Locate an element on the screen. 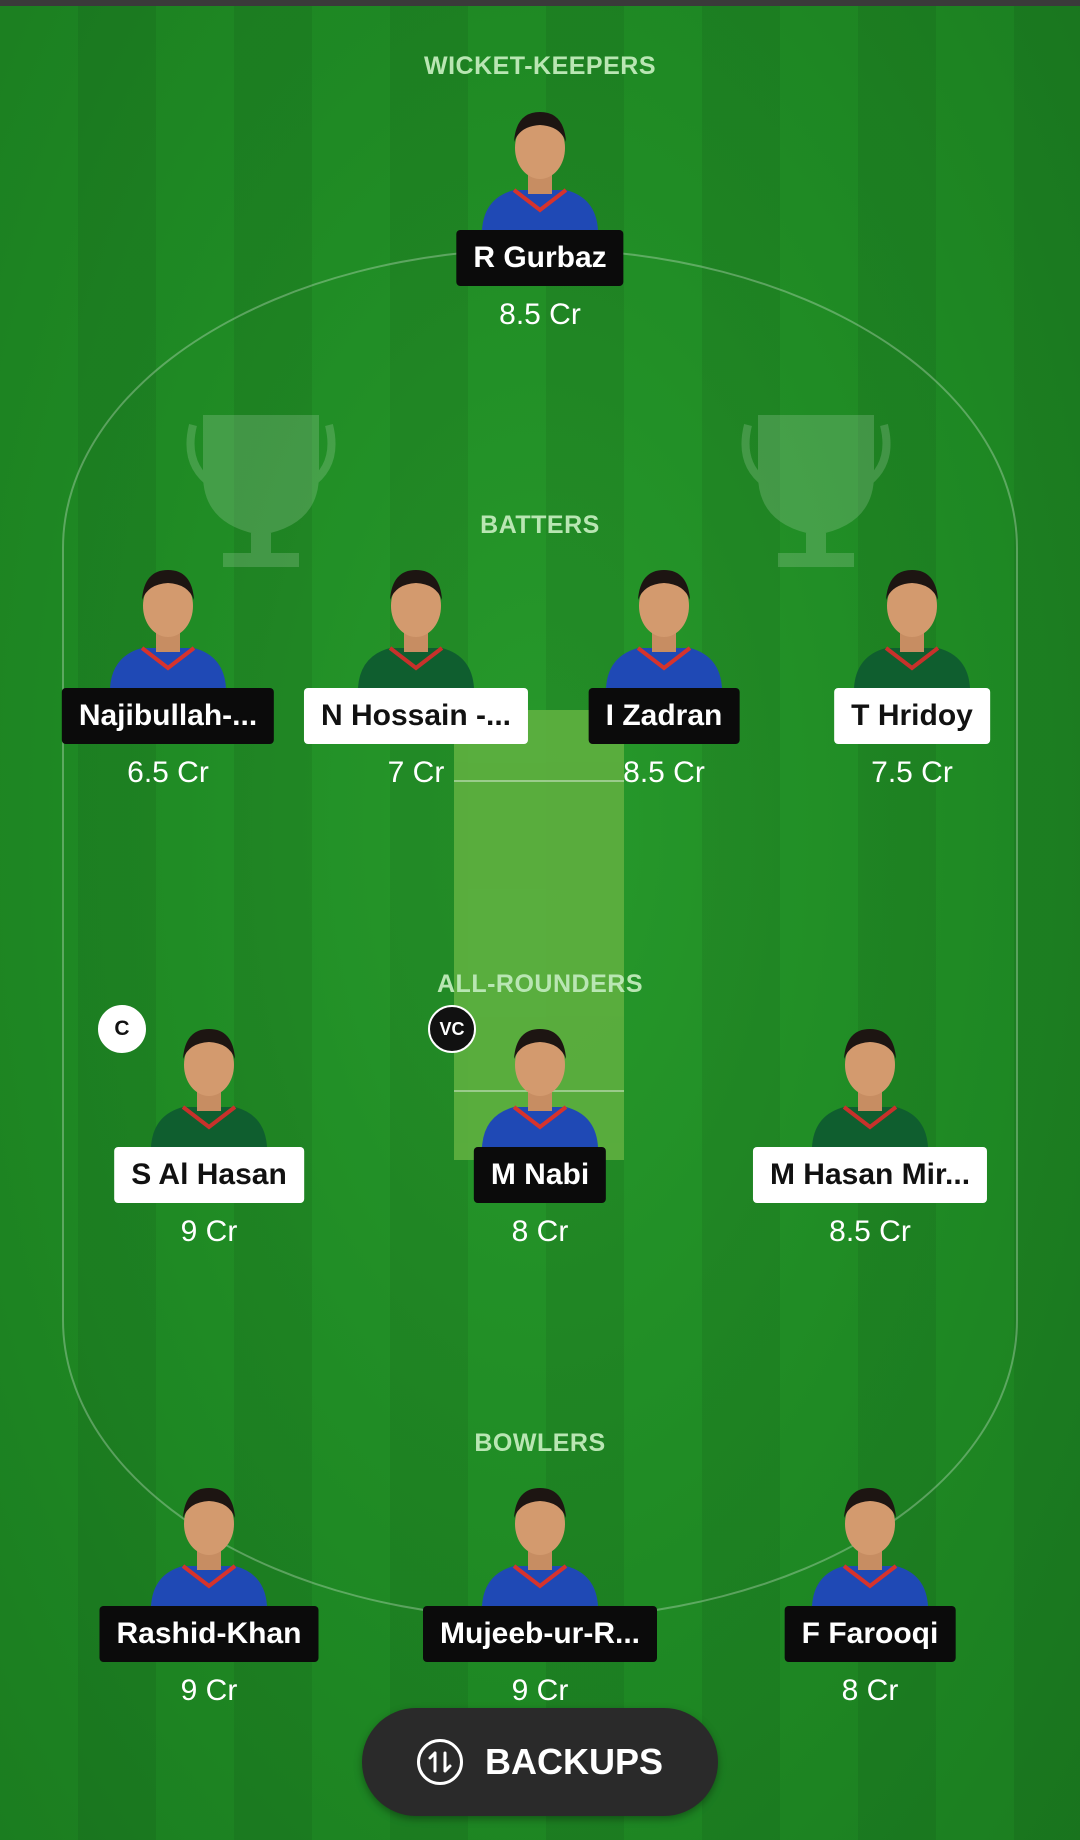 The image size is (1080, 1840). captain-badge: C is located at coordinates (122, 1029).